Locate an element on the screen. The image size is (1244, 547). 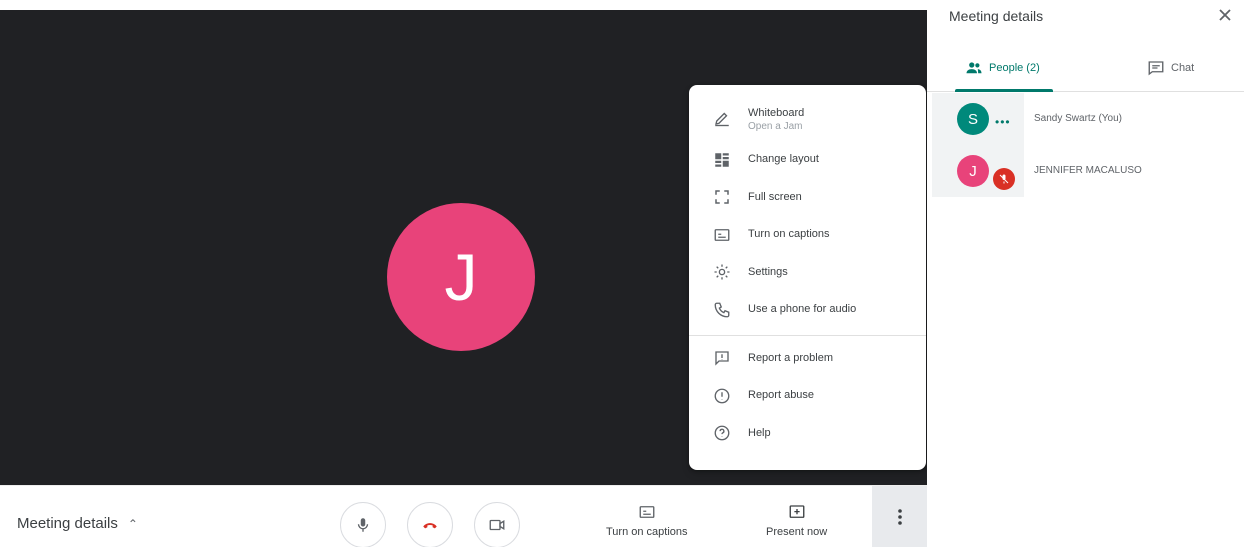
phone-audio-icon is located at coordinates (722, 310).